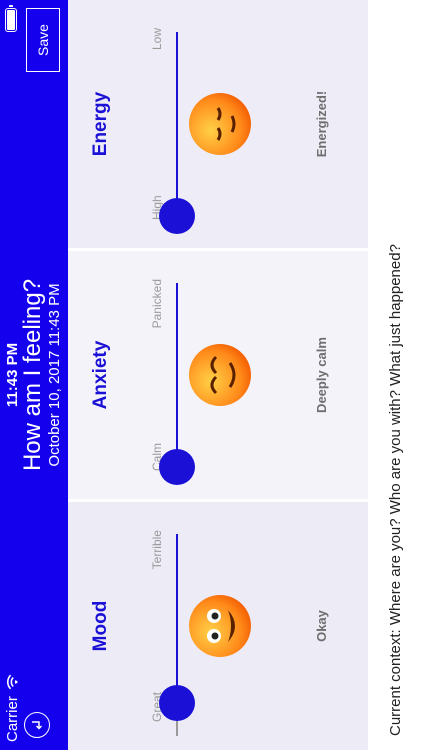 Image resolution: width=422 pixels, height=750 pixels. What do you see at coordinates (54, 375) in the screenshot?
I see `date-subtitle: October 10, 2017 11:43 PM` at bounding box center [54, 375].